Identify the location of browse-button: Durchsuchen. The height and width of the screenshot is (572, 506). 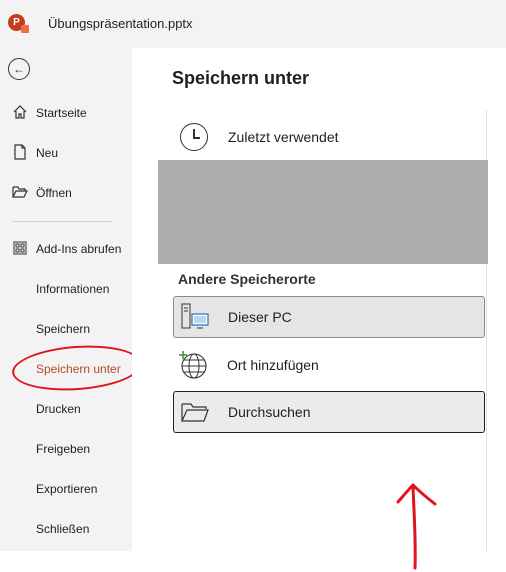
(329, 412).